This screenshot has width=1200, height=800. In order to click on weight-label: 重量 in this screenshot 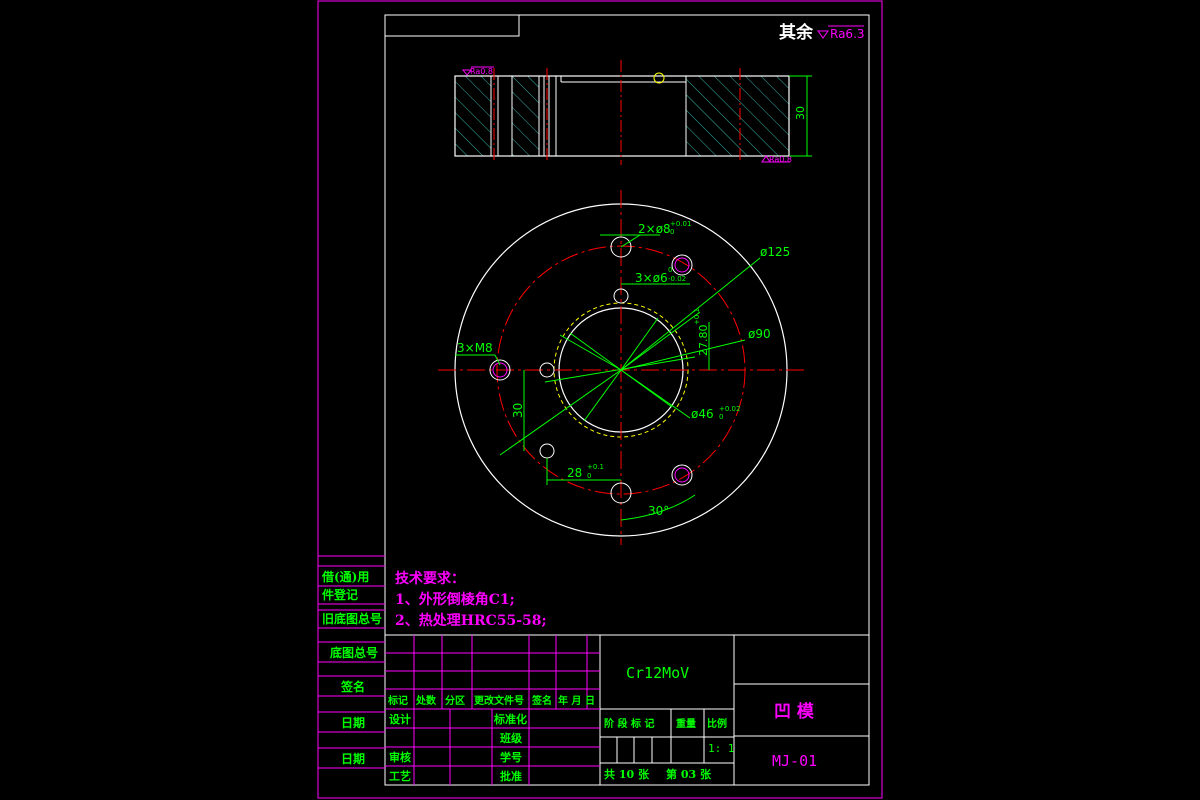, I will do `click(686, 723)`.